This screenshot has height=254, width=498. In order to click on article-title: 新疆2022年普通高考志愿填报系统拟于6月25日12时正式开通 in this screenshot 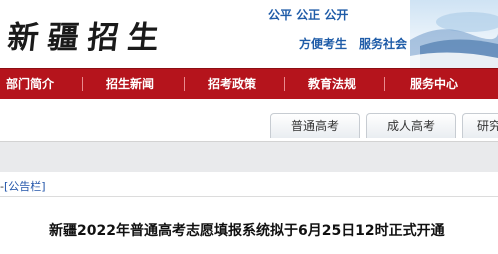, I will do `click(247, 231)`.